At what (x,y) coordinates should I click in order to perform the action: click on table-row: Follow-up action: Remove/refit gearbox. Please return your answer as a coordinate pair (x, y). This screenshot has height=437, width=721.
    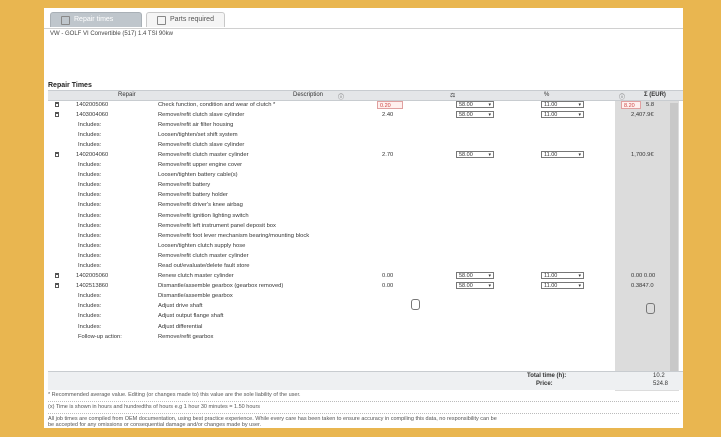
    Looking at the image, I should click on (365, 337).